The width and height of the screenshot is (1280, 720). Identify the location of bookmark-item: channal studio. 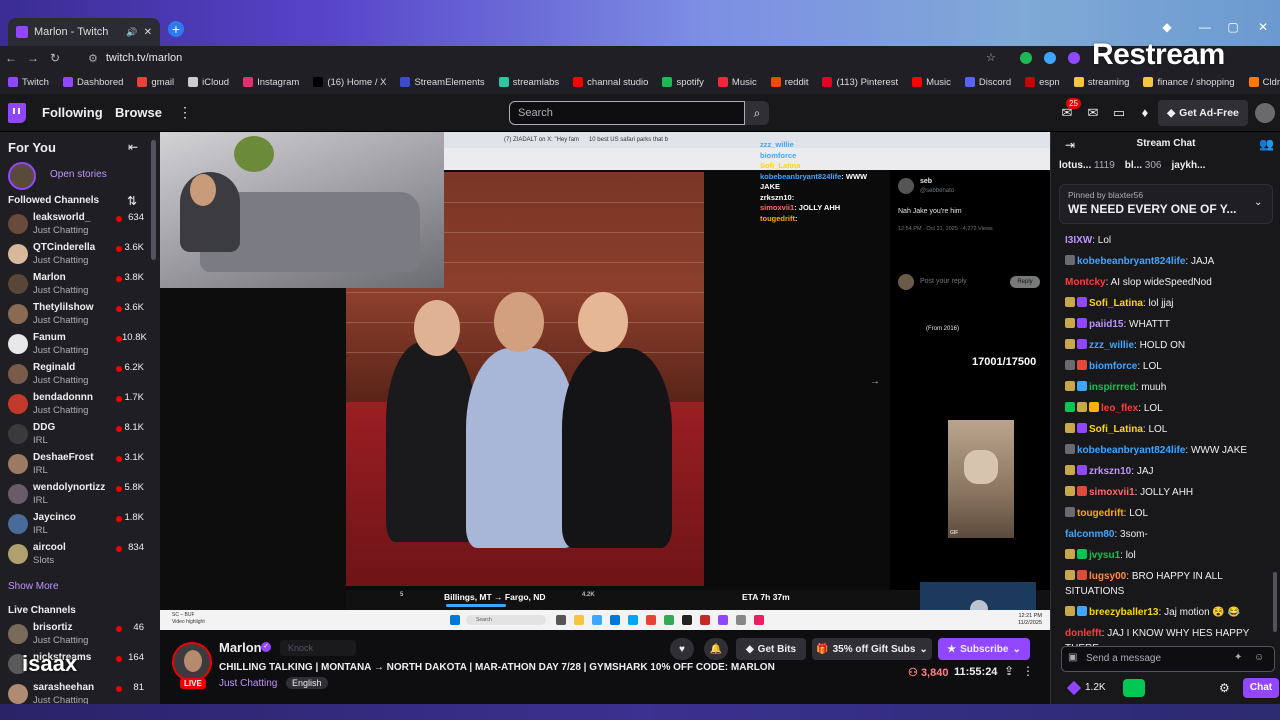
(610, 82).